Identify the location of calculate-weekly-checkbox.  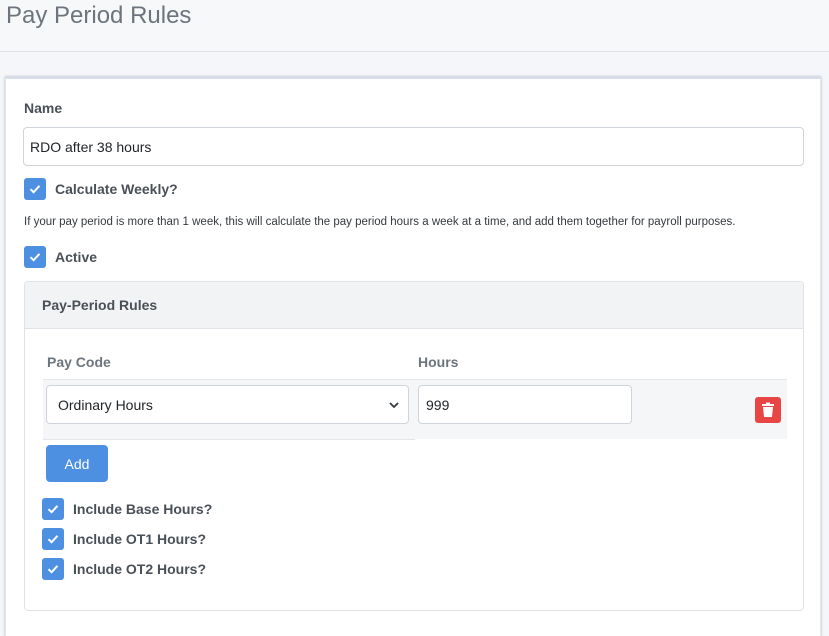
(35, 189).